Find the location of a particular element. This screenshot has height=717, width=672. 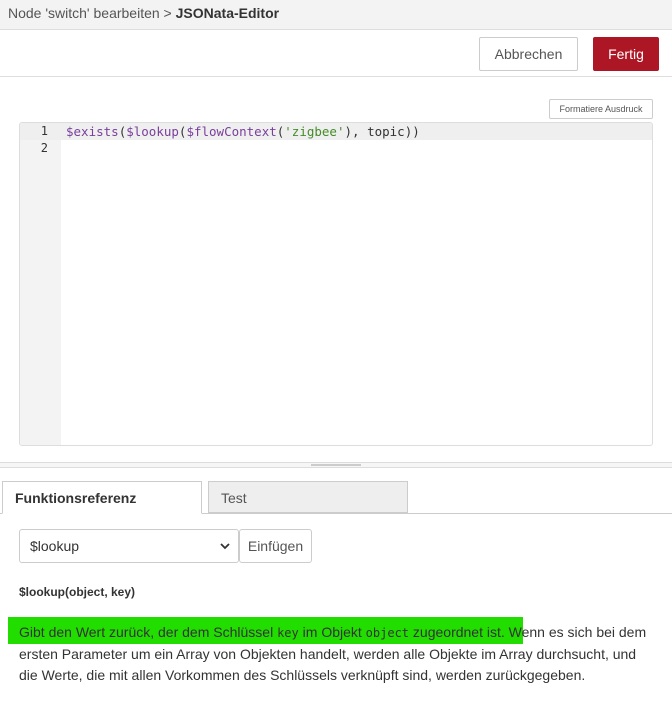

code-token-rest: ), topic)) is located at coordinates (382, 131).